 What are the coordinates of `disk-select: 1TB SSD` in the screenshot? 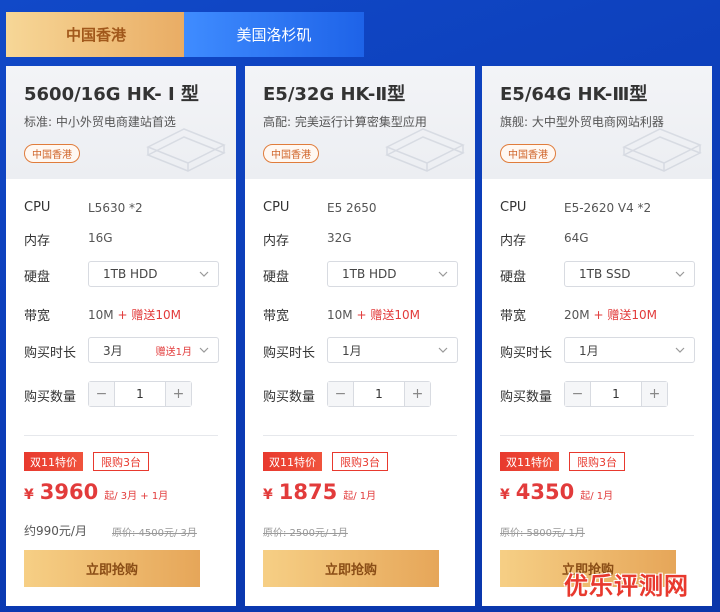 It's located at (629, 274).